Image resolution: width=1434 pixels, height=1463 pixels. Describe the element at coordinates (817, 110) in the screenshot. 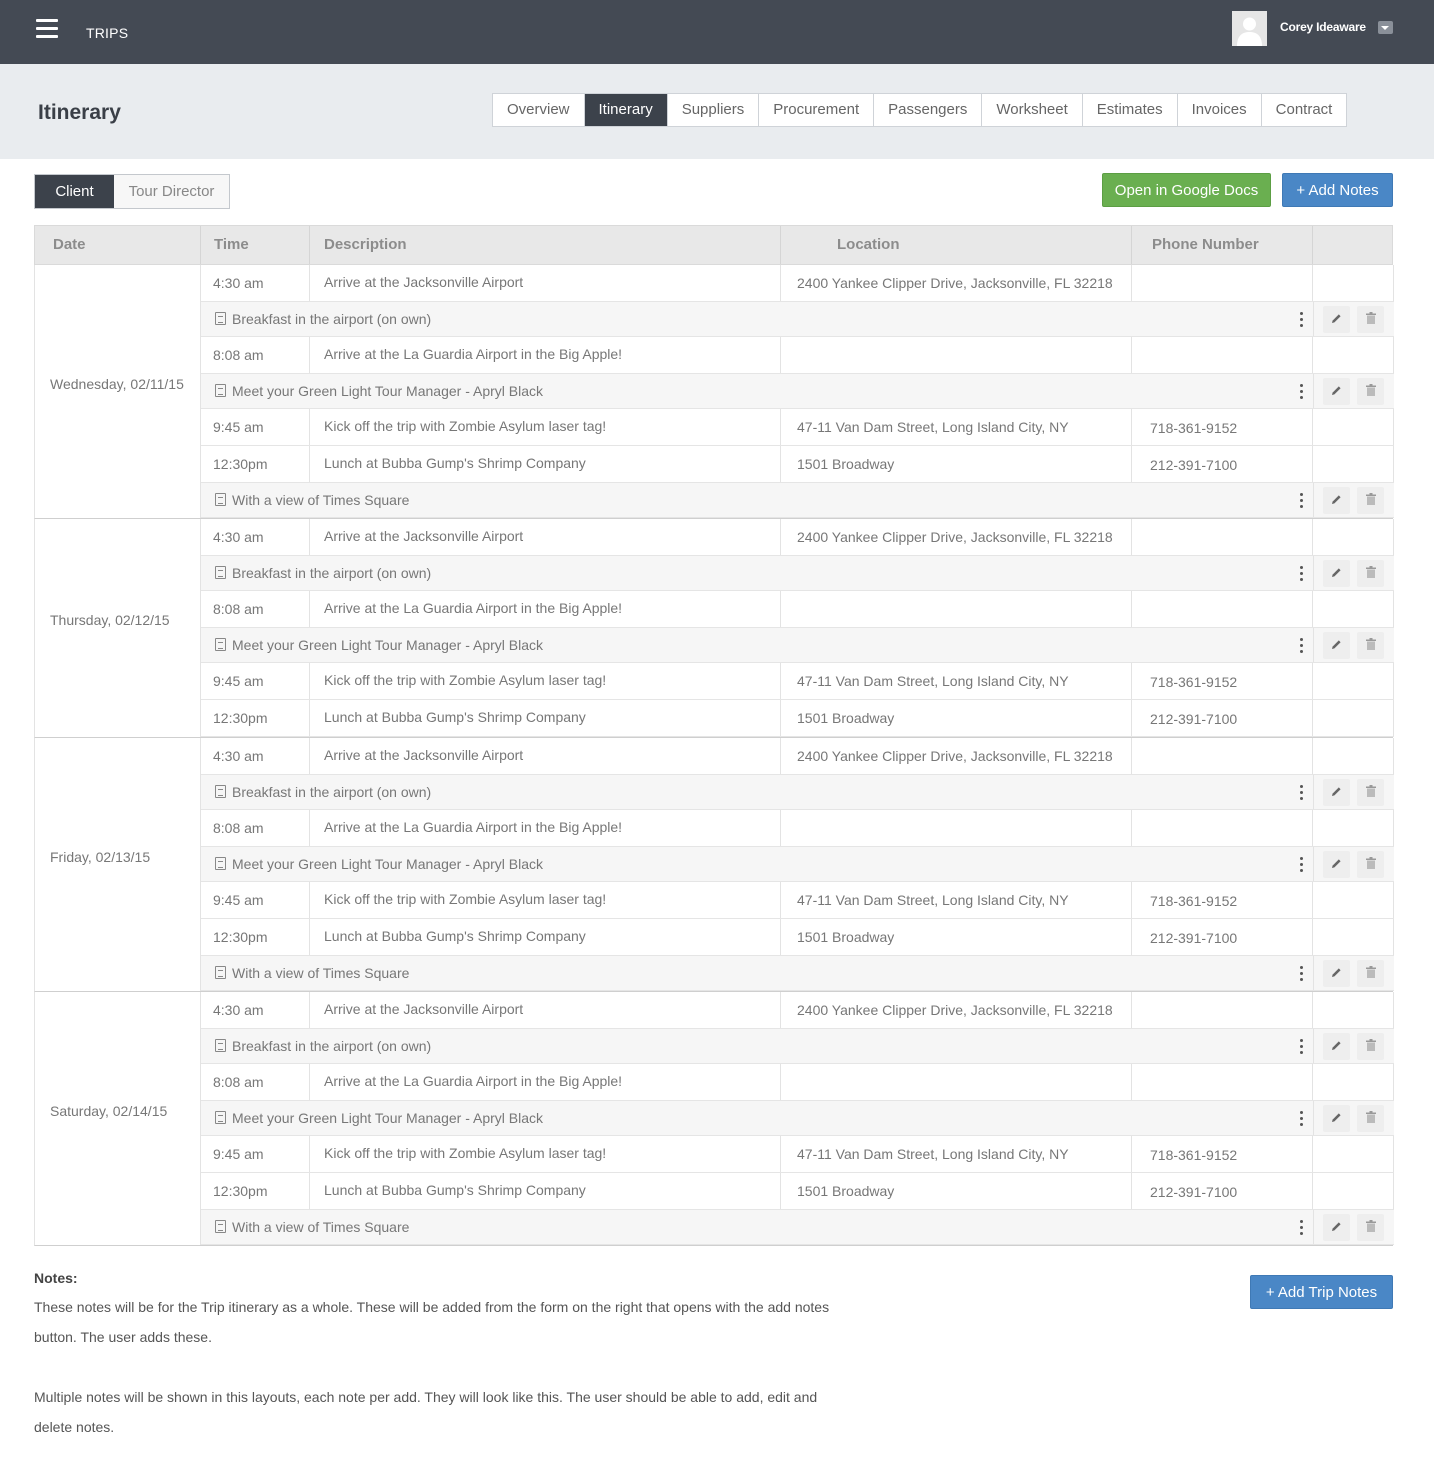

I see `tab-procurement: Procurement` at that location.